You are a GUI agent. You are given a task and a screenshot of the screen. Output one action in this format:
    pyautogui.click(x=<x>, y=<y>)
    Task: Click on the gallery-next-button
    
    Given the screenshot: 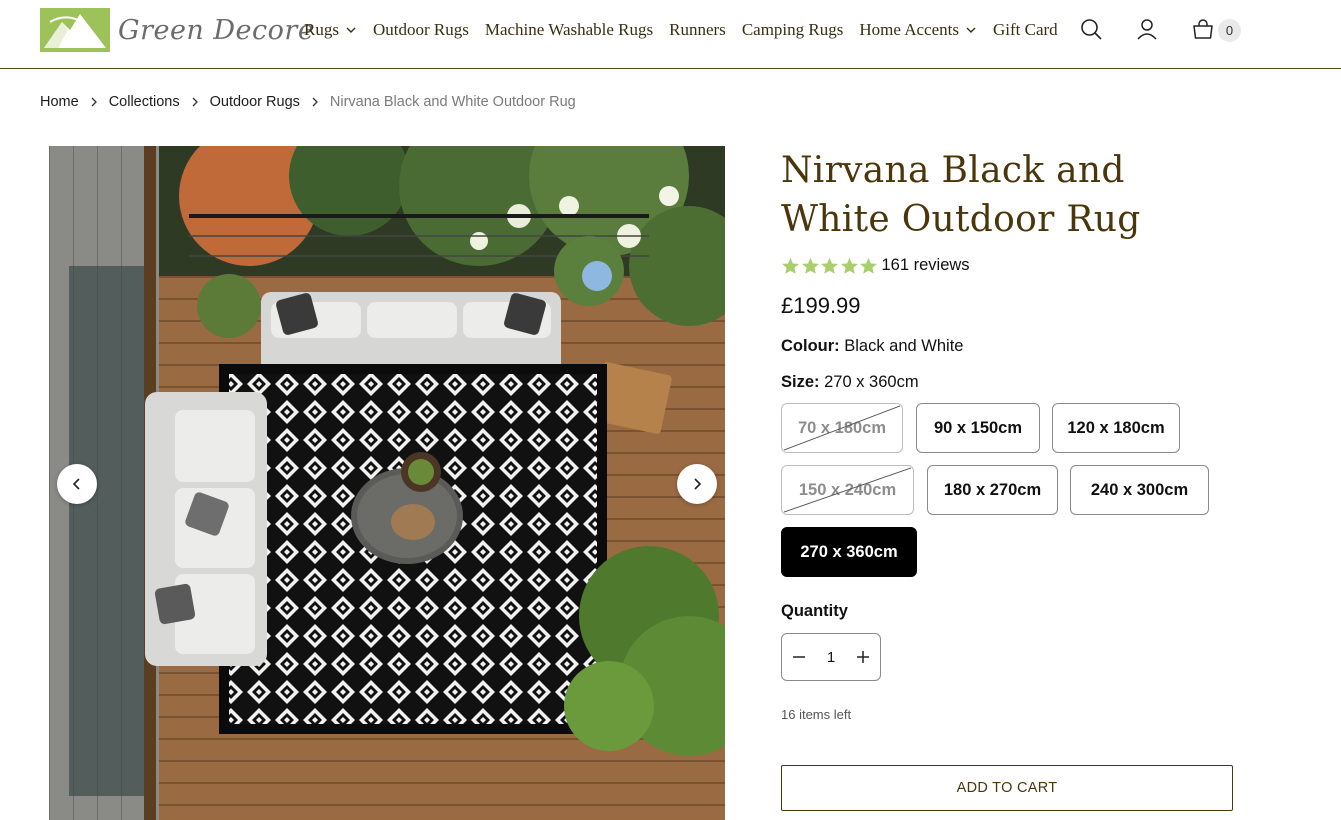 What is the action you would take?
    pyautogui.click(x=697, y=484)
    